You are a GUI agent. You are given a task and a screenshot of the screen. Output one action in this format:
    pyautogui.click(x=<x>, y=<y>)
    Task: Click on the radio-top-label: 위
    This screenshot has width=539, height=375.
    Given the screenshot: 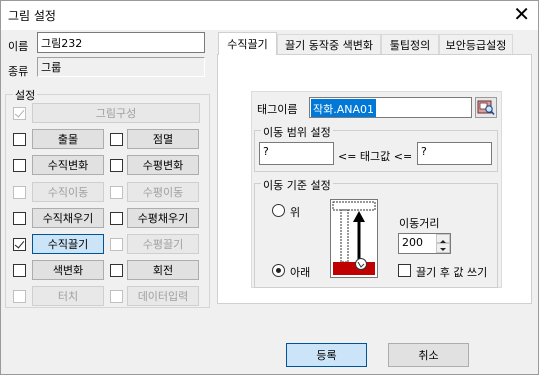 What is the action you would take?
    pyautogui.click(x=295, y=212)
    